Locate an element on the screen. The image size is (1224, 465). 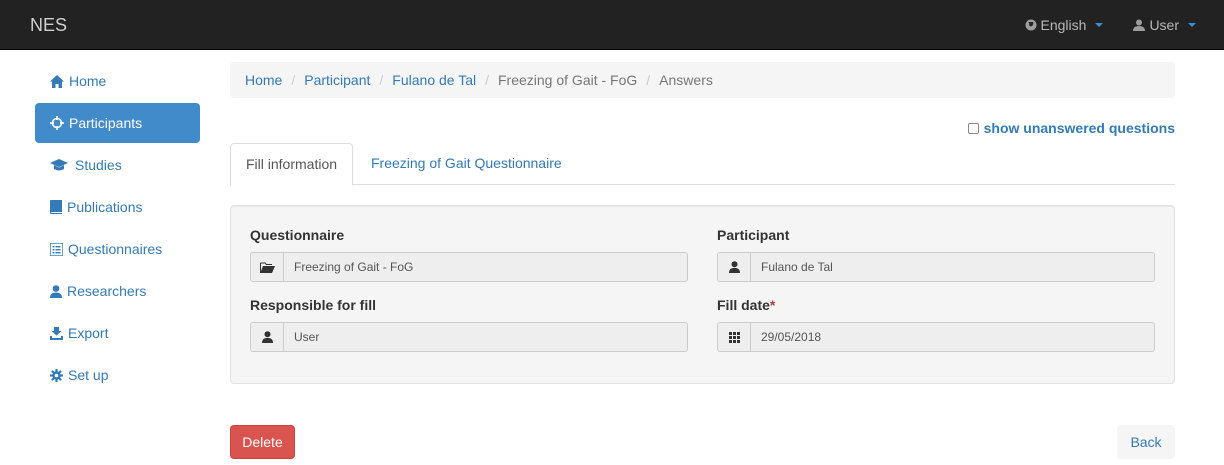
sidebar-item-participants: Participants is located at coordinates (117, 123).